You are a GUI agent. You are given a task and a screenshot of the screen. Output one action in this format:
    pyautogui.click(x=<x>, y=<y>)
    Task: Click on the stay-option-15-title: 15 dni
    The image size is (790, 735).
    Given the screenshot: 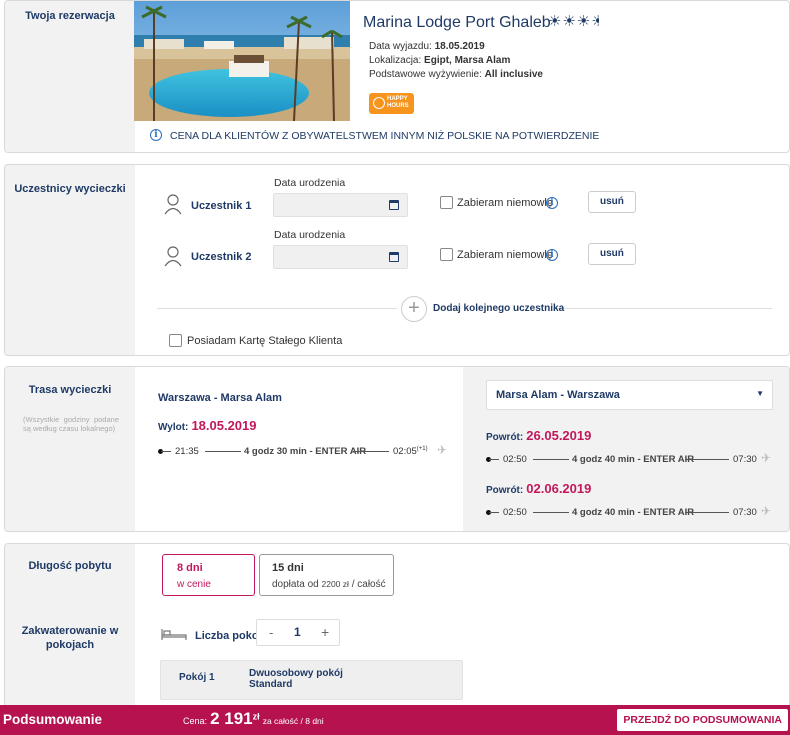 What is the action you would take?
    pyautogui.click(x=288, y=568)
    